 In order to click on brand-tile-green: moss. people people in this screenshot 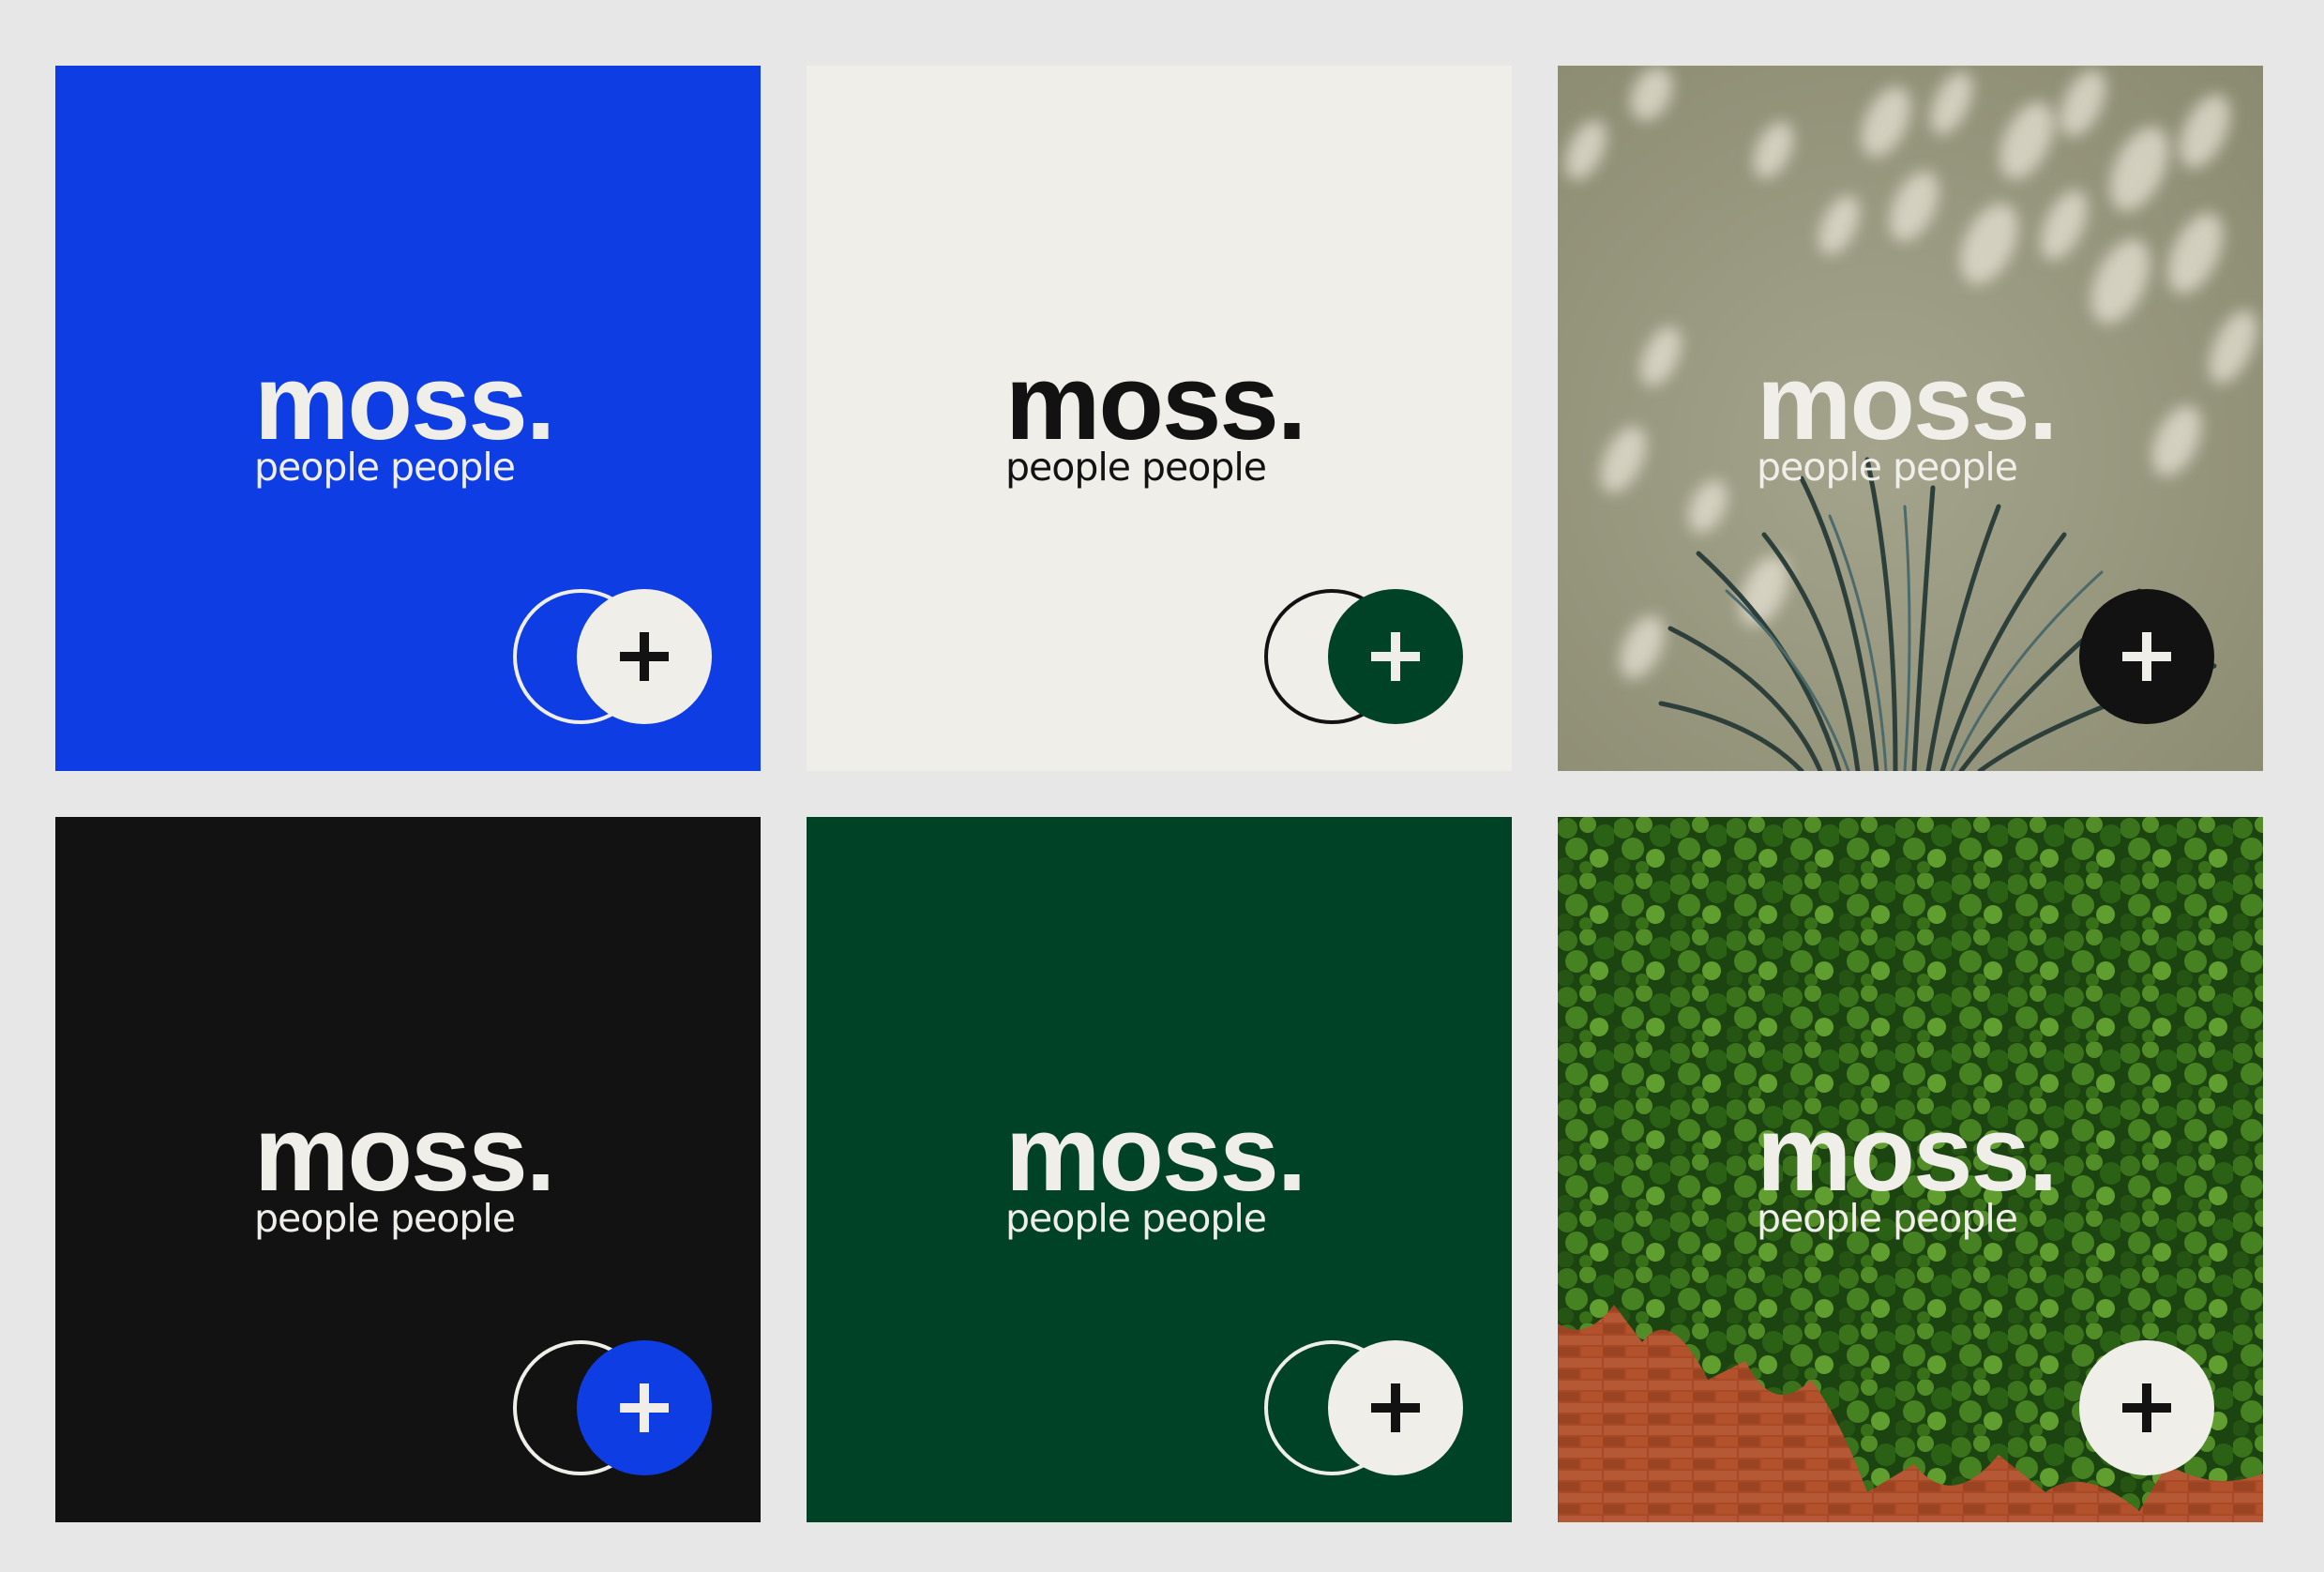, I will do `click(1159, 1169)`.